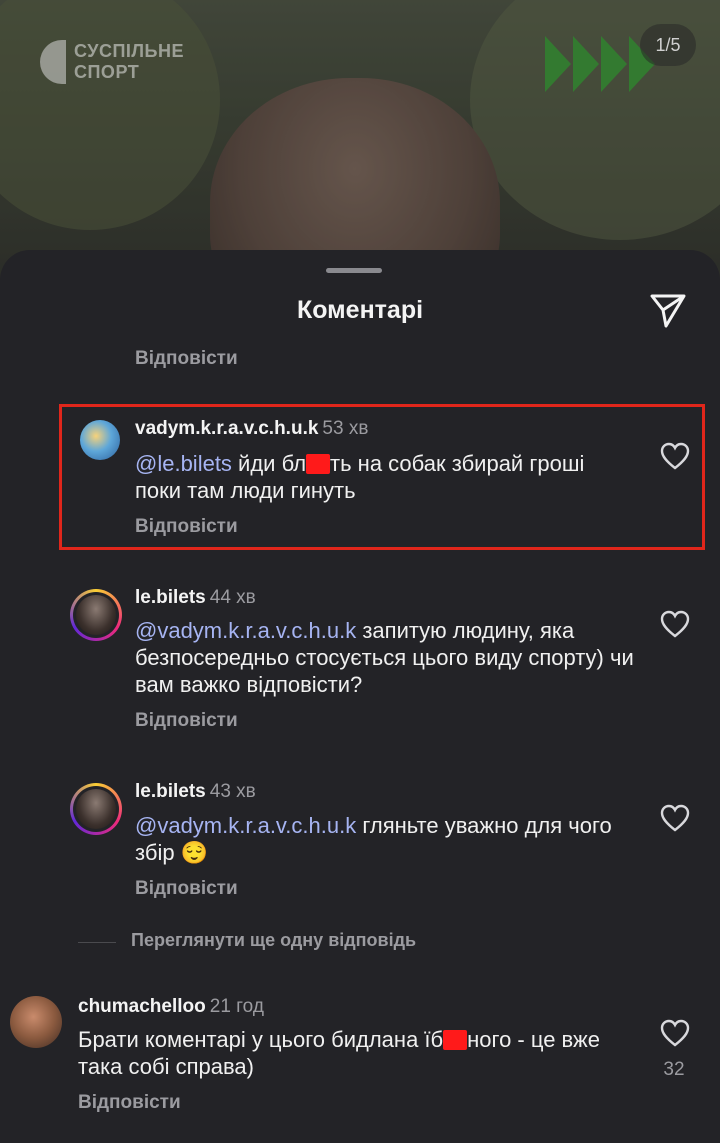 The height and width of the screenshot is (1143, 720). I want to click on comment-username: chumachelloo, so click(142, 1006).